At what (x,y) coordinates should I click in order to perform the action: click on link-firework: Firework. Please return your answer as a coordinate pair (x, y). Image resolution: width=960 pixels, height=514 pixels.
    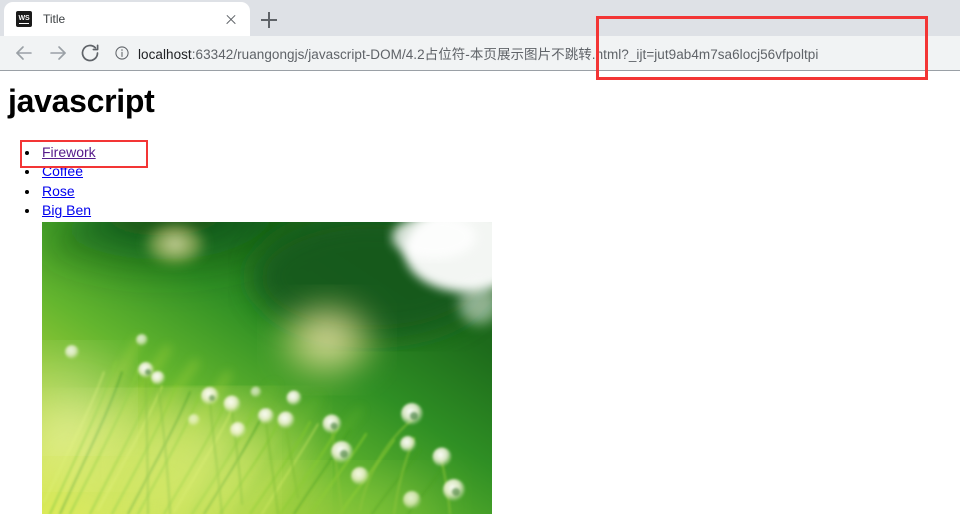
    Looking at the image, I should click on (69, 152).